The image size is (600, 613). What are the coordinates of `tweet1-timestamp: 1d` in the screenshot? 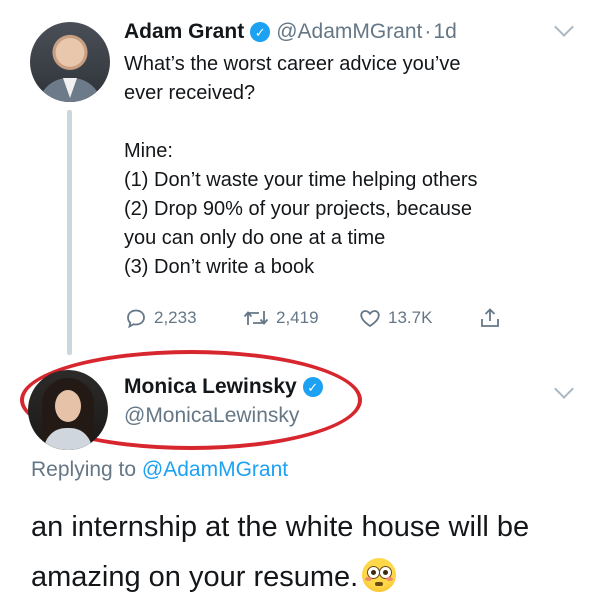 It's located at (444, 32).